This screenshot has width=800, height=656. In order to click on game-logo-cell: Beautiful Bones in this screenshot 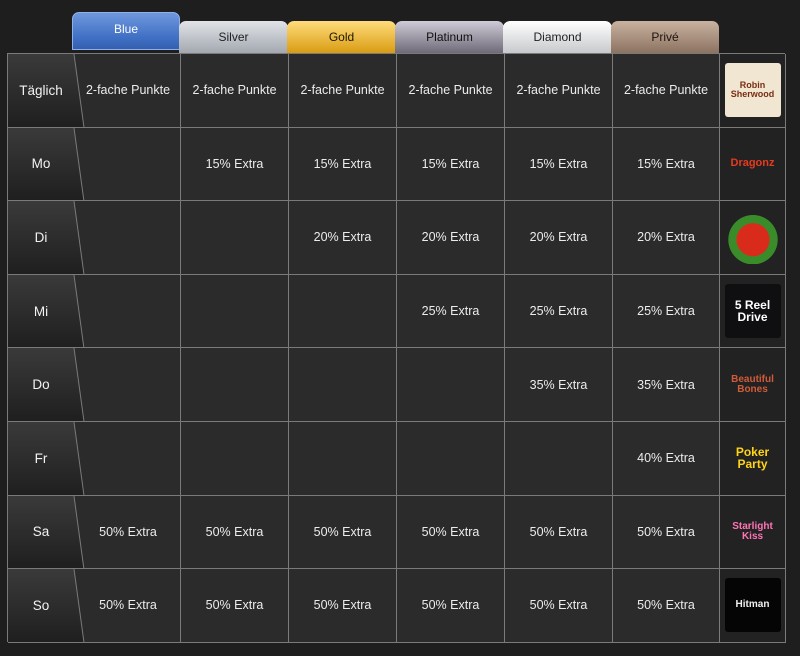, I will do `click(753, 385)`.